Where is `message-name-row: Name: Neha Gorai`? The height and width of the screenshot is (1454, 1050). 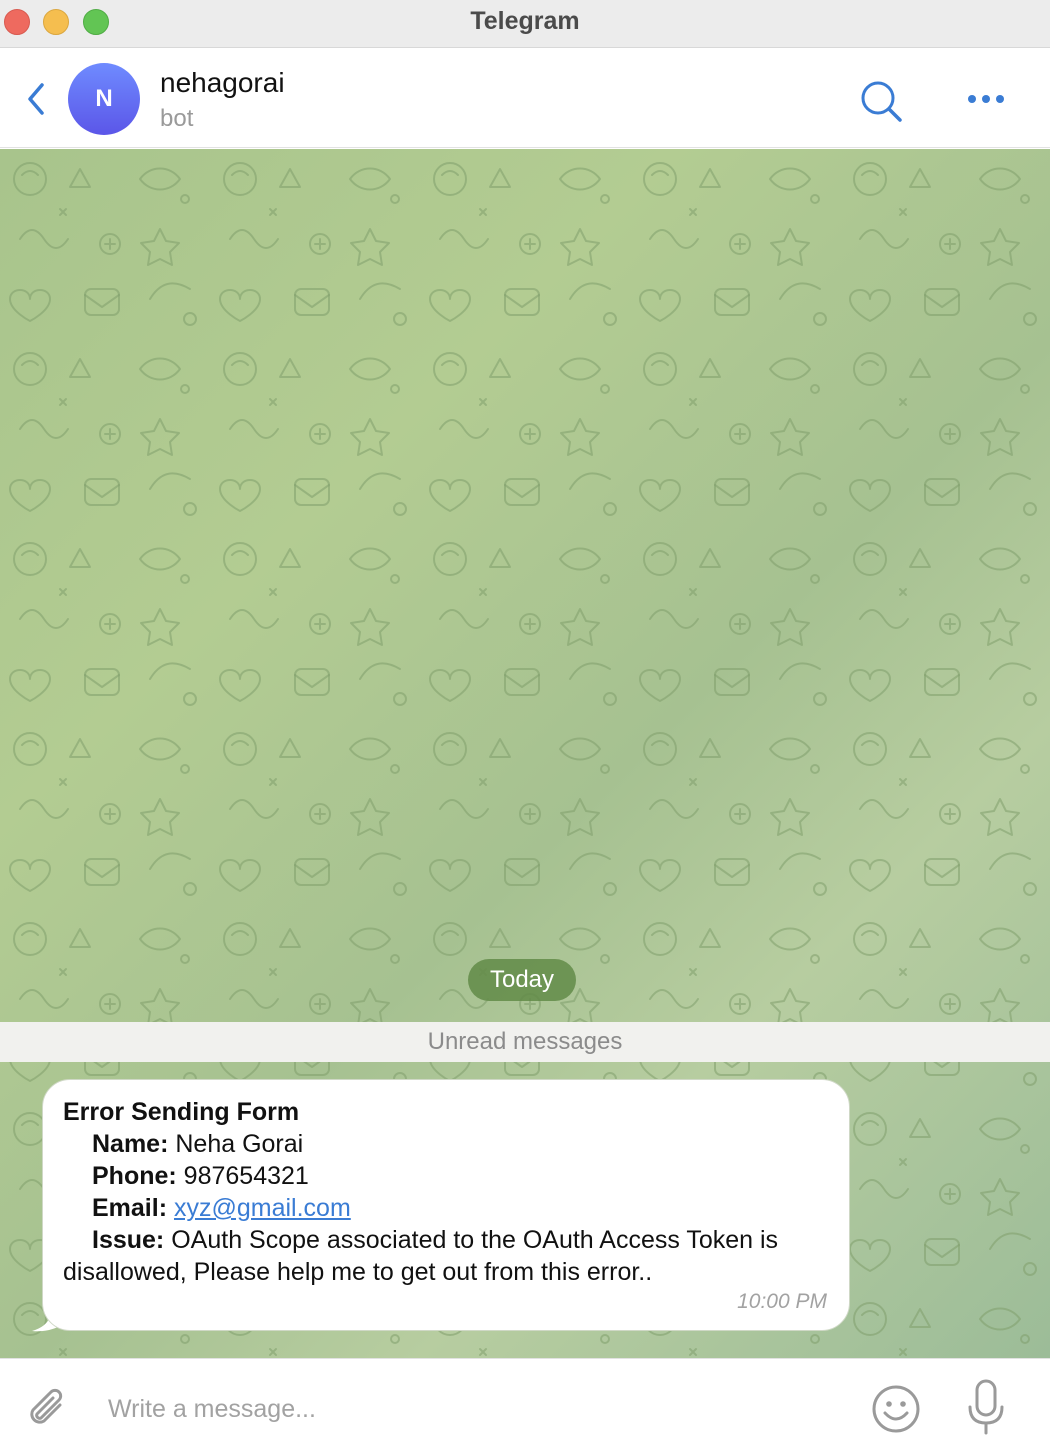 message-name-row: Name: Neha Gorai is located at coordinates (446, 1144).